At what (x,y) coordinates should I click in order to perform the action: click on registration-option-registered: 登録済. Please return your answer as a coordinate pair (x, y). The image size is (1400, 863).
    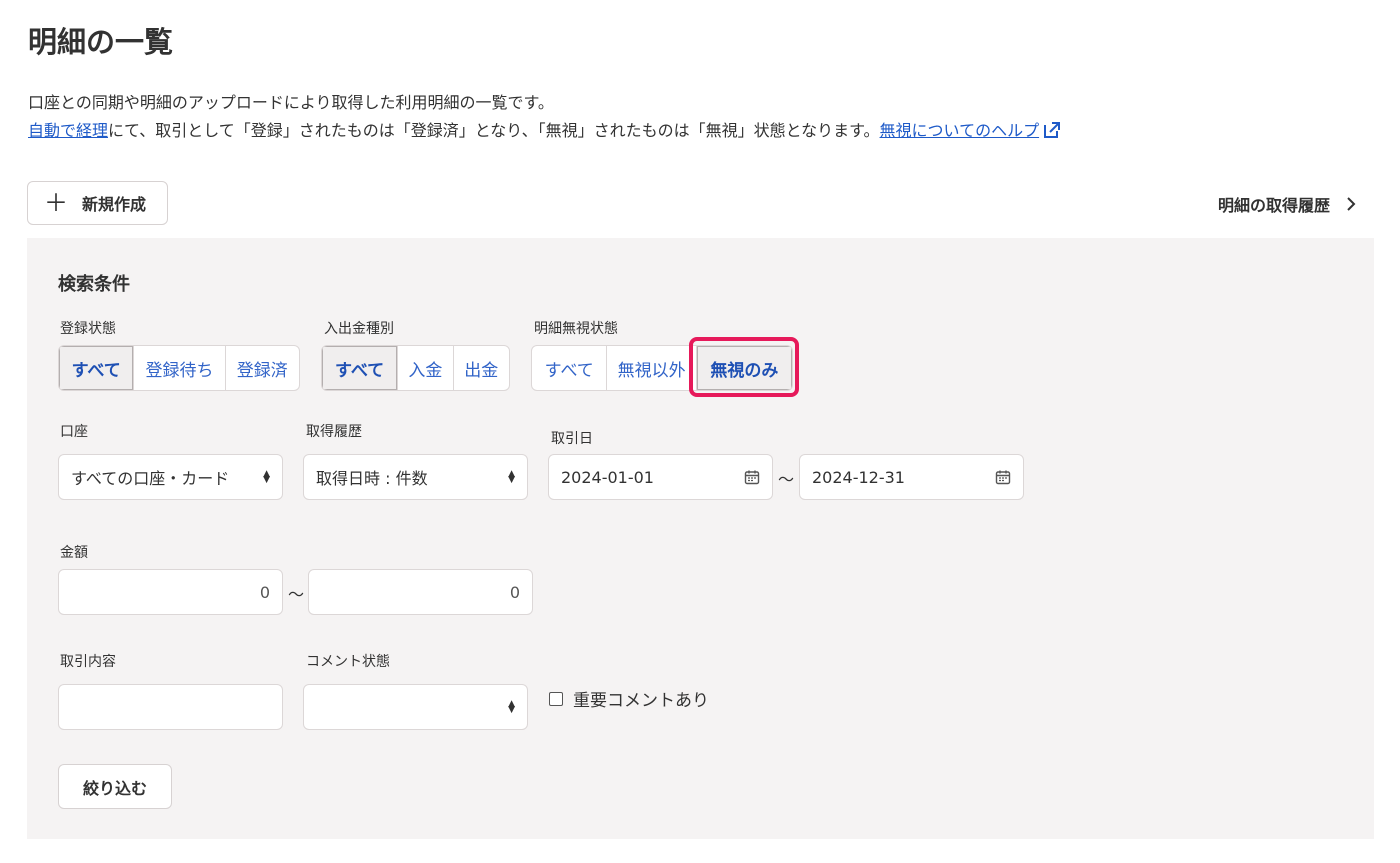
    Looking at the image, I should click on (261, 368).